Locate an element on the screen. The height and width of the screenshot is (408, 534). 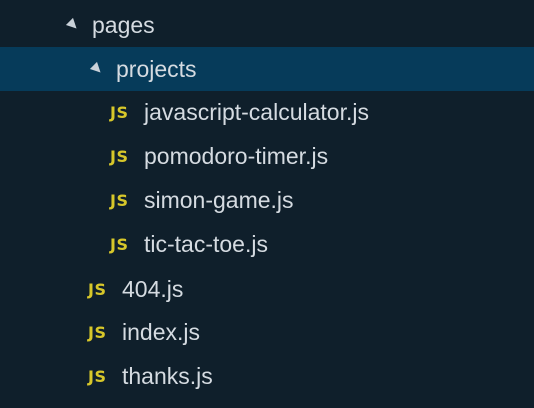
file-label: javascript-calculator.js is located at coordinates (256, 111).